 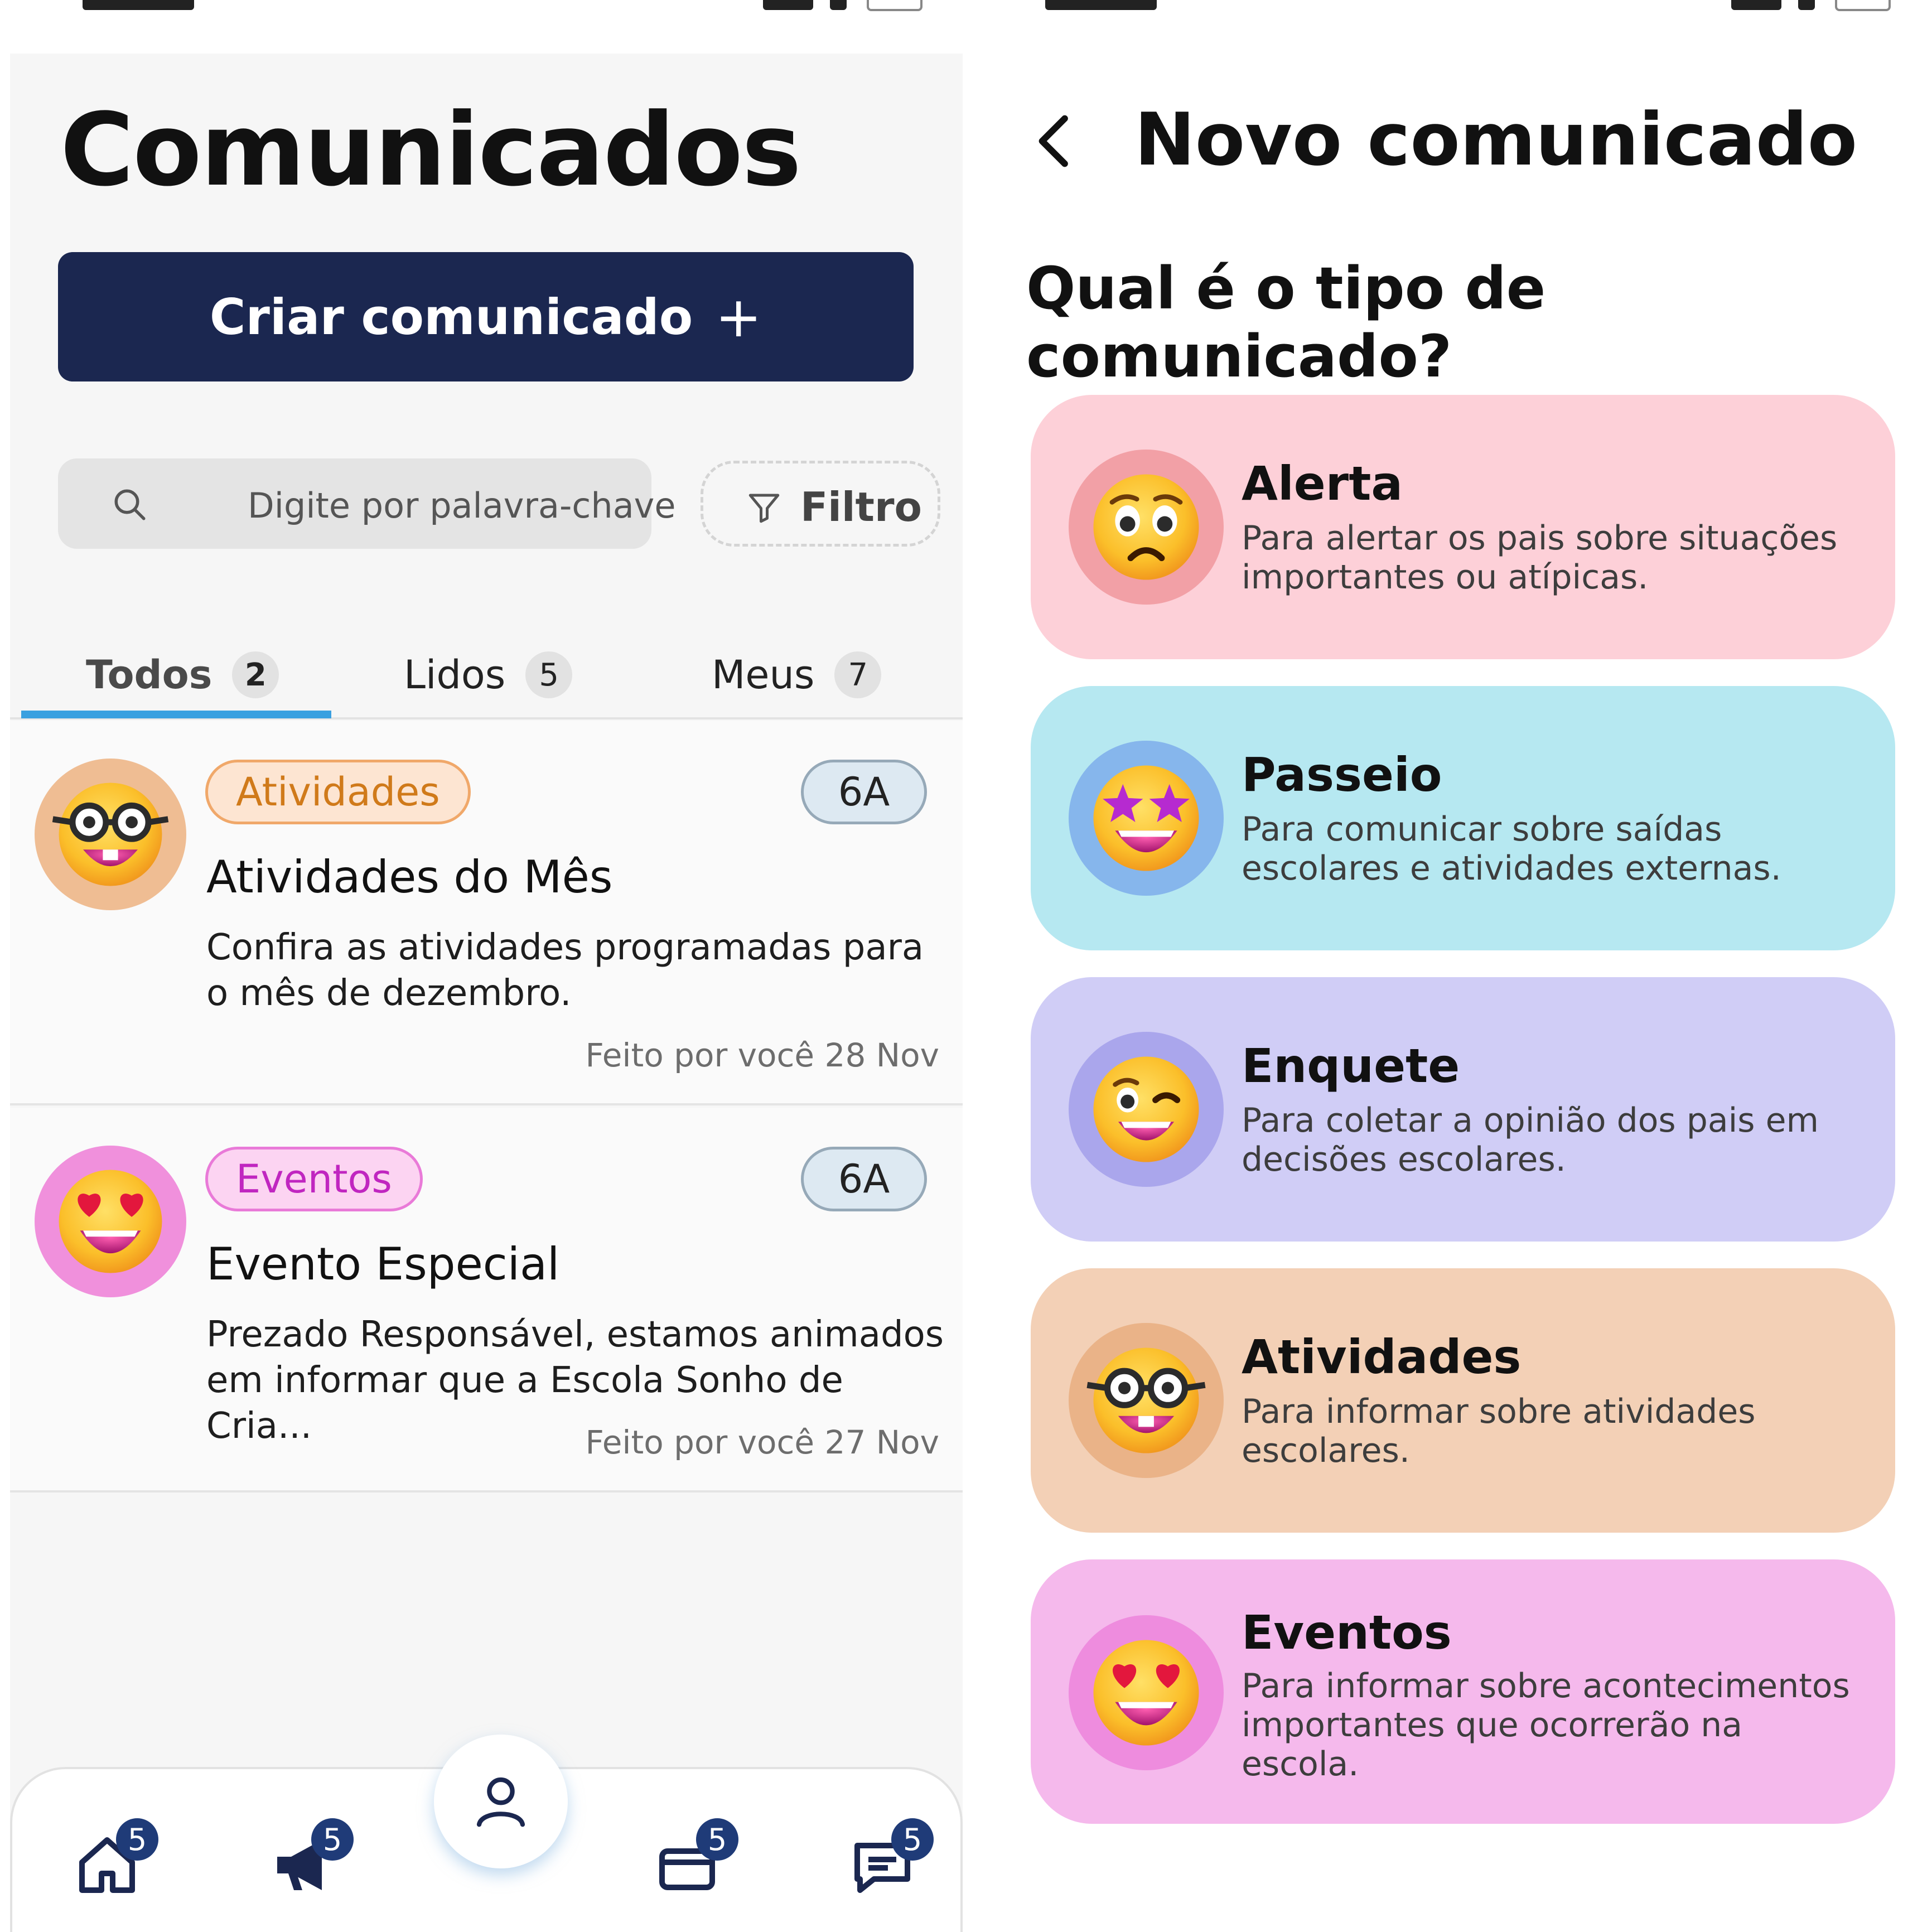 I want to click on search-icon, so click(x=130, y=504).